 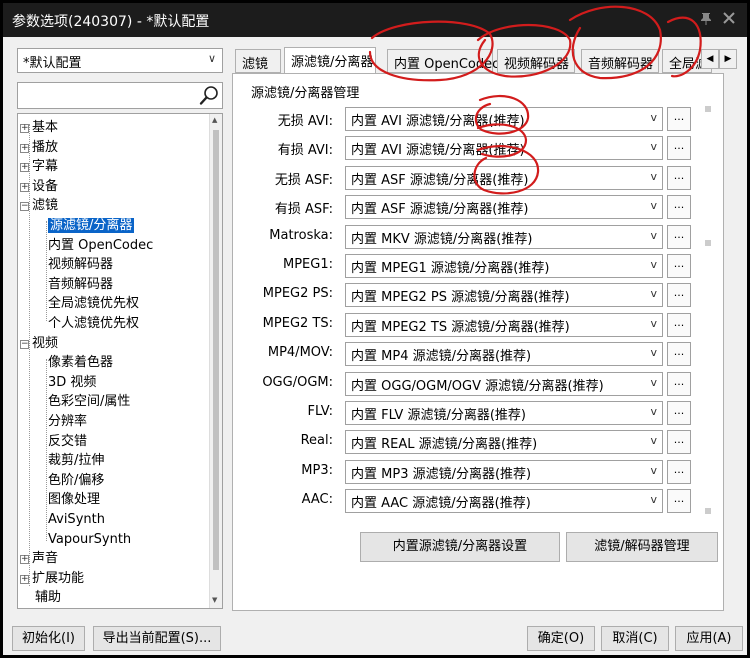 I want to click on tree-item-label: 内置 OpenCodec, so click(x=101, y=245).